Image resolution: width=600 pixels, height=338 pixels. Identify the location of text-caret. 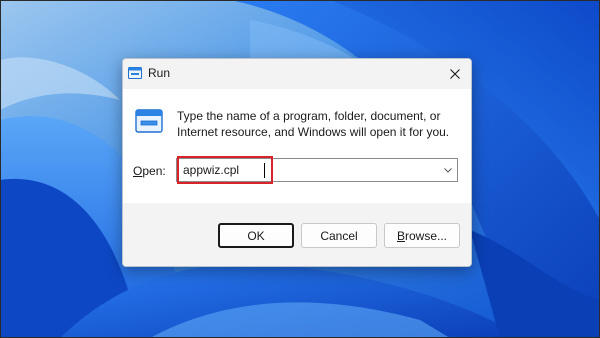
(264, 170).